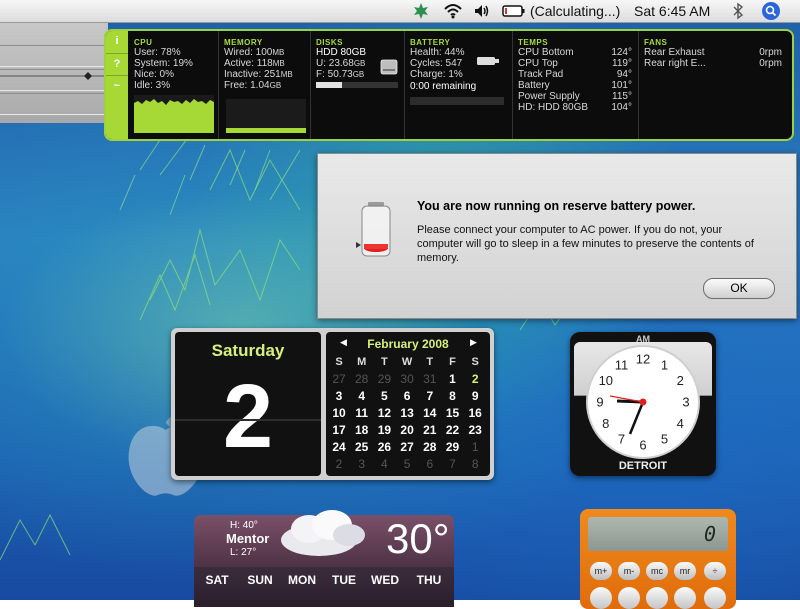  I want to click on calendar-day: 14, so click(430, 413).